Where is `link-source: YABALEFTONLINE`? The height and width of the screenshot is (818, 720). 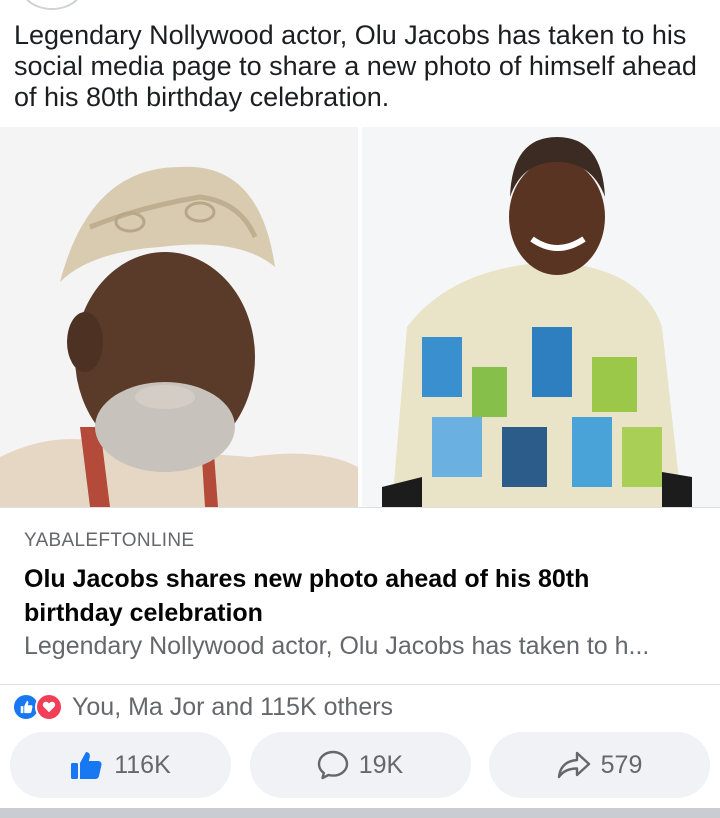 link-source: YABALEFTONLINE is located at coordinates (109, 540).